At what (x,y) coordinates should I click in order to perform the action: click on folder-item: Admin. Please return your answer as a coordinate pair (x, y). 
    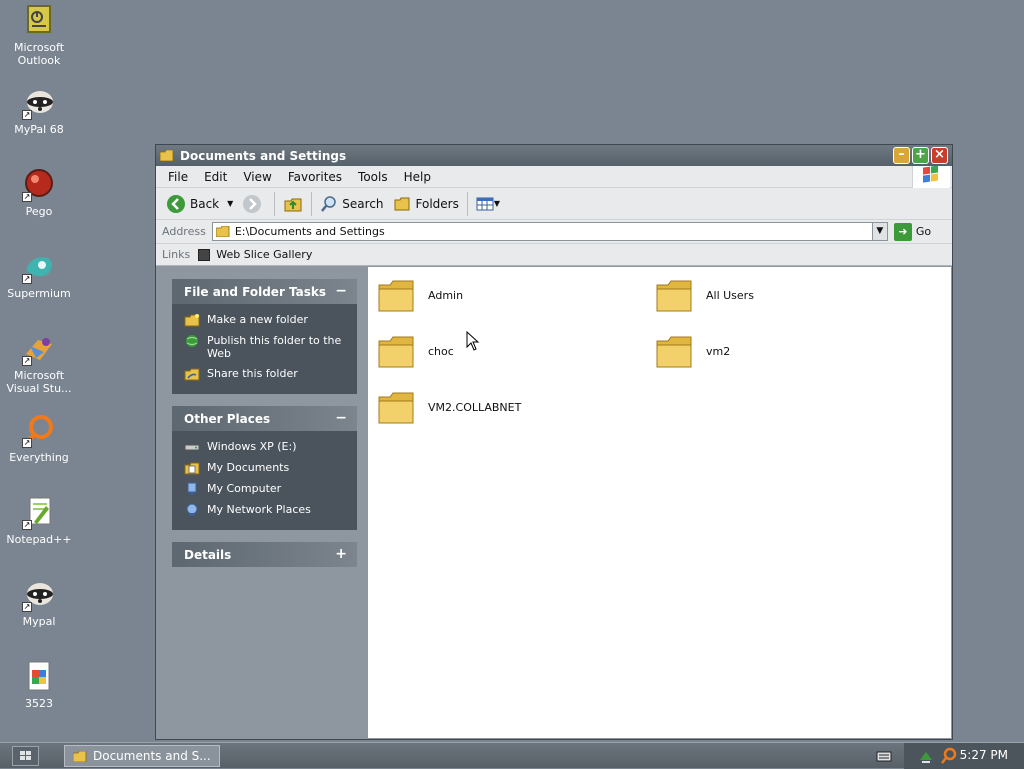
    Looking at the image, I should click on (420, 295).